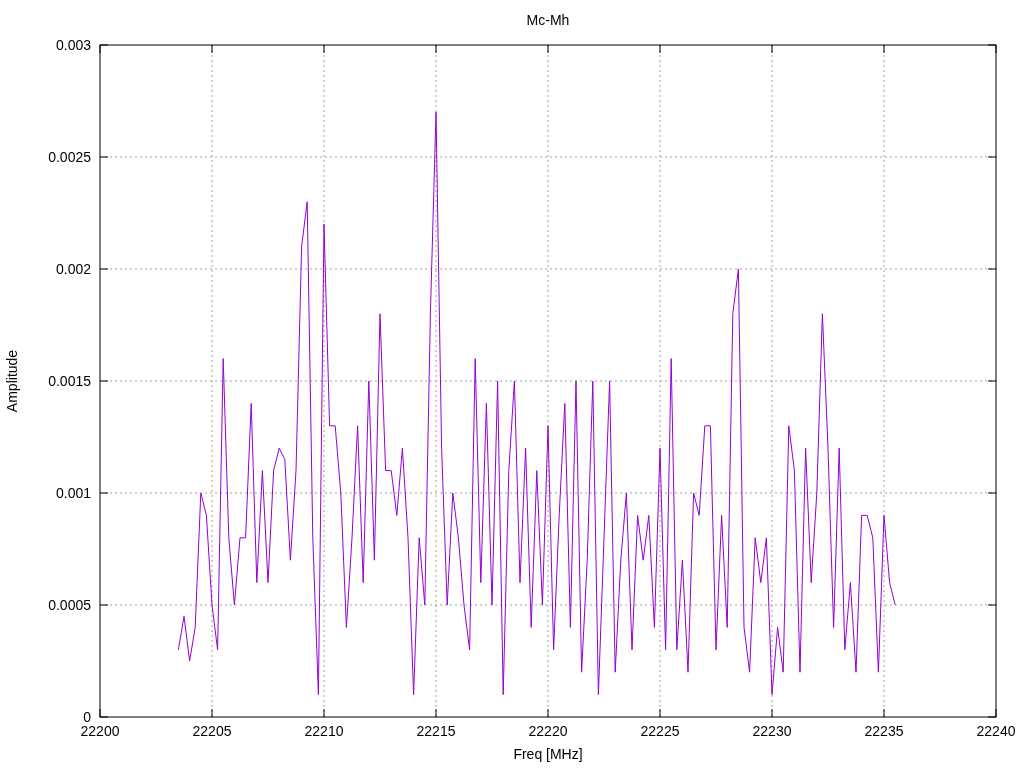  I want to click on tick-label: 22205, so click(212, 731).